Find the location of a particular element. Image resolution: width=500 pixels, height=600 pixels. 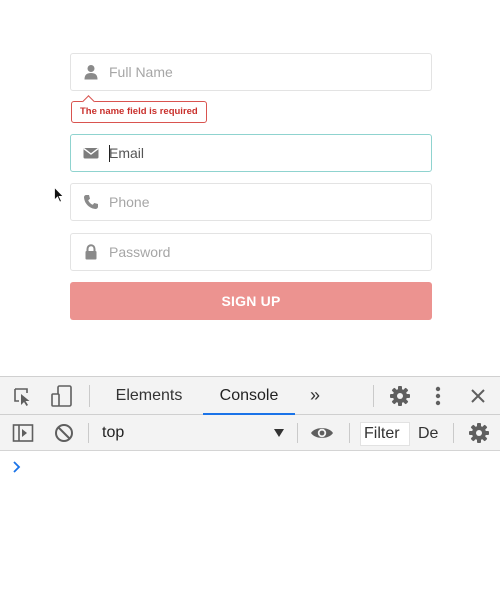

lock-icon is located at coordinates (91, 252).